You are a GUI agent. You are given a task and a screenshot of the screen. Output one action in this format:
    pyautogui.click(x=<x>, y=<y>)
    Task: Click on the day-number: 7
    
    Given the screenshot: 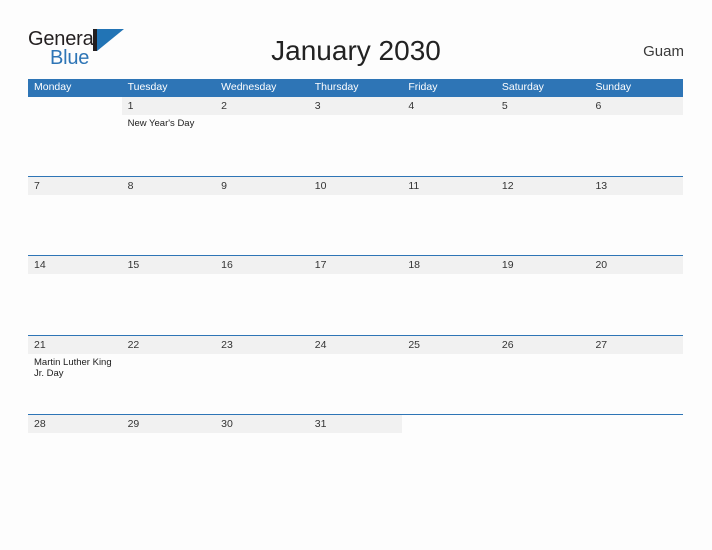 What is the action you would take?
    pyautogui.click(x=75, y=185)
    